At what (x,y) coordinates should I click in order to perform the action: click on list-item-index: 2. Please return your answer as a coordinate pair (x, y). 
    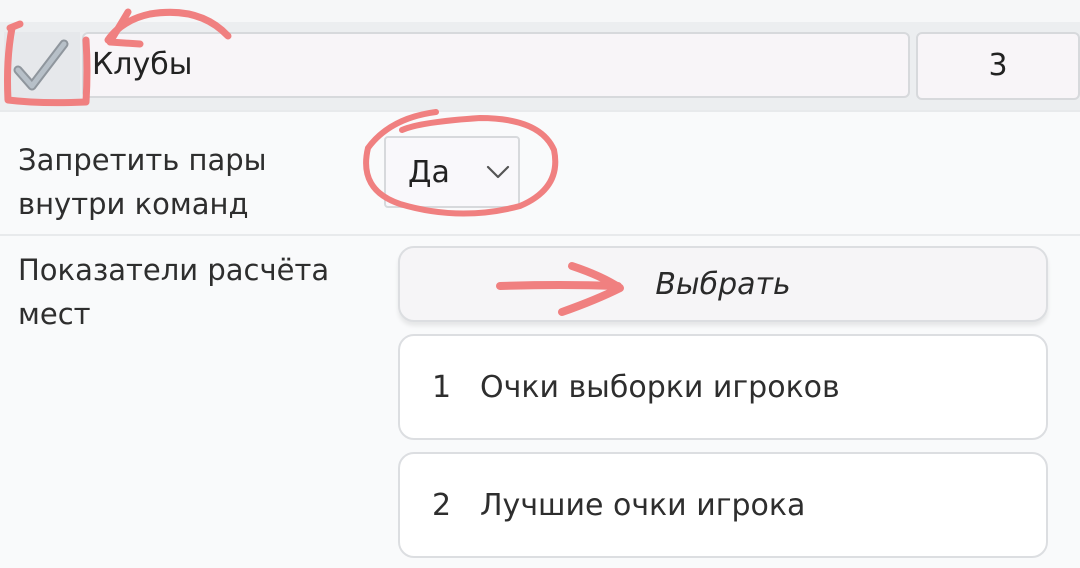
    Looking at the image, I should click on (442, 505).